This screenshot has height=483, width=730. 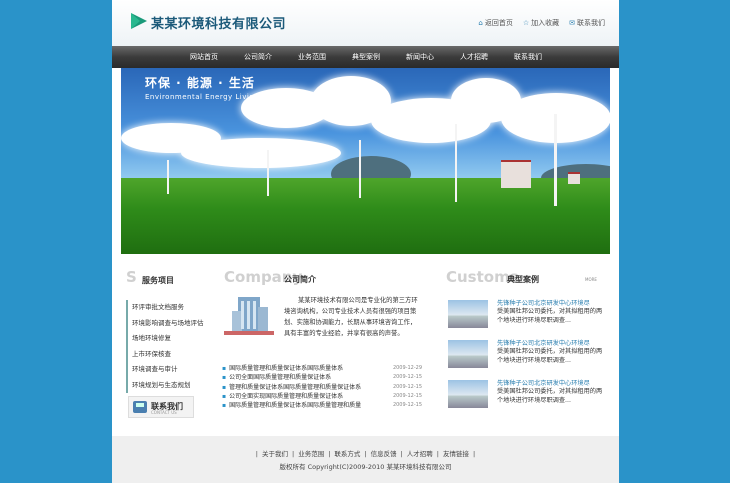 What do you see at coordinates (365, 216) in the screenshot?
I see `grass-field` at bounding box center [365, 216].